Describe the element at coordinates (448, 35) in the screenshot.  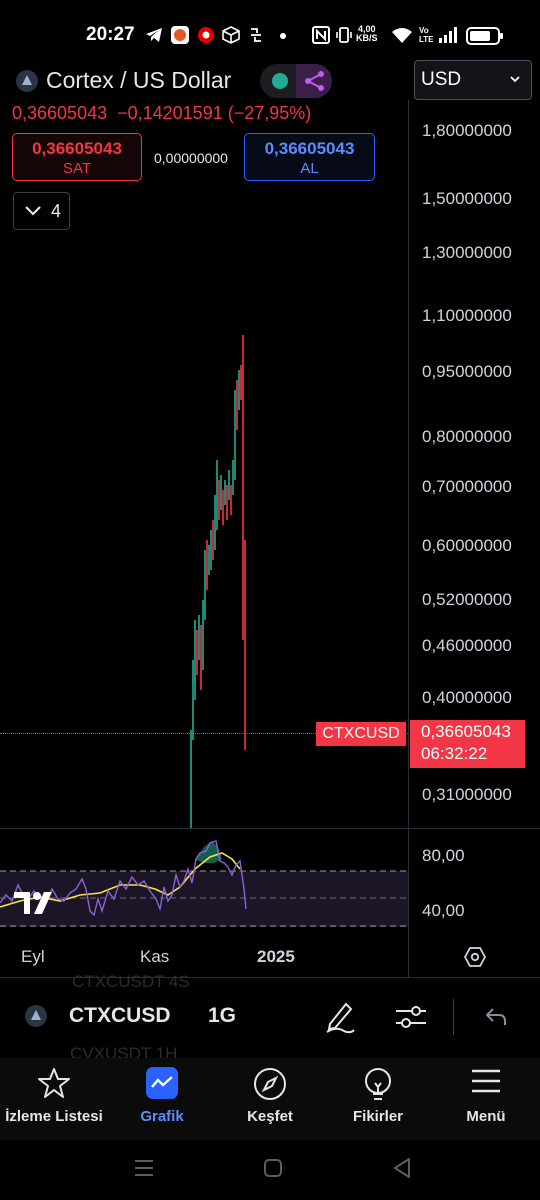
I see `signal-icon` at that location.